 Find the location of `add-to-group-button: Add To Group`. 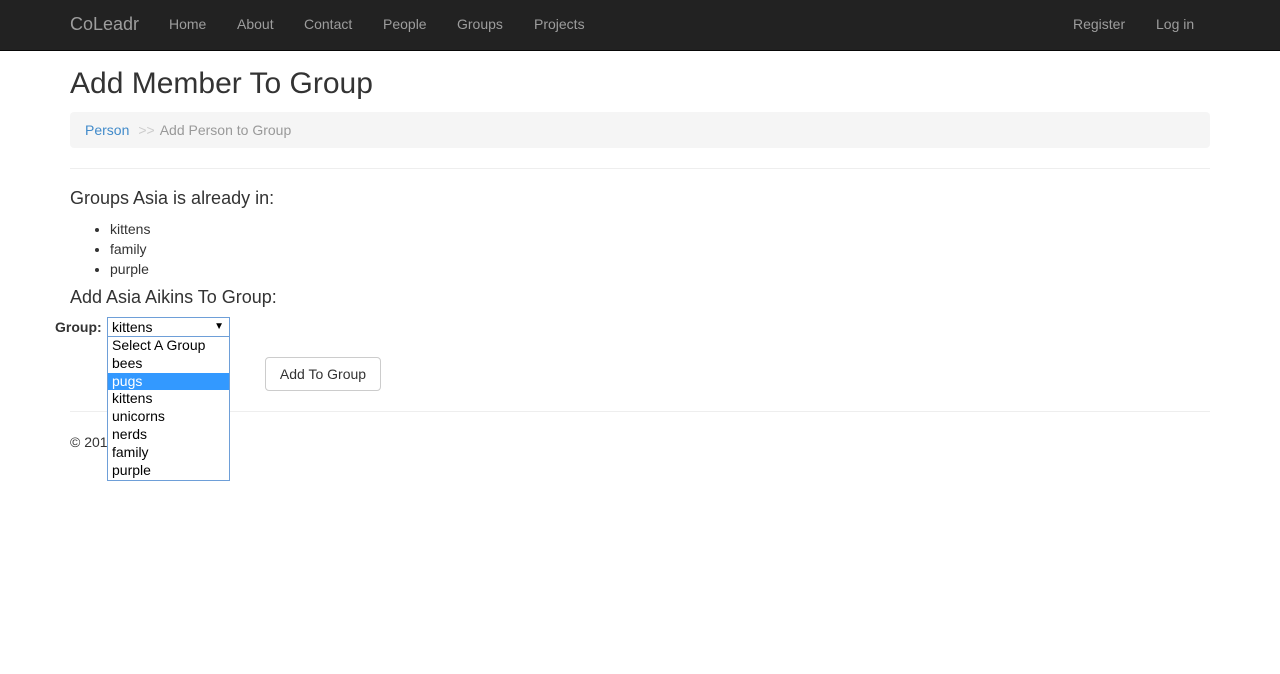

add-to-group-button: Add To Group is located at coordinates (323, 374).